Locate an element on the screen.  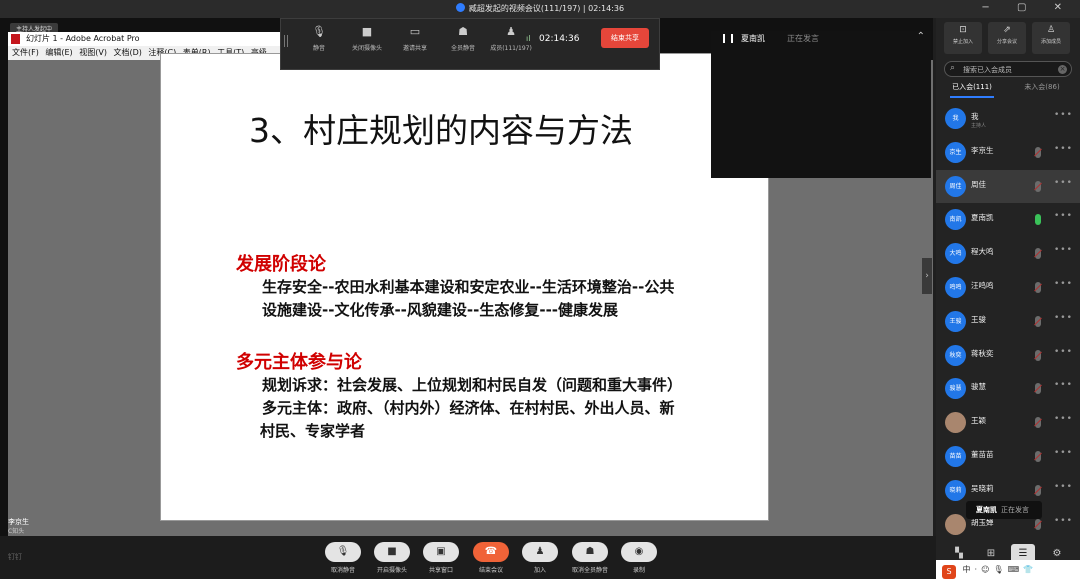
participant-name: 吴晓莉 is located at coordinates (982, 488).